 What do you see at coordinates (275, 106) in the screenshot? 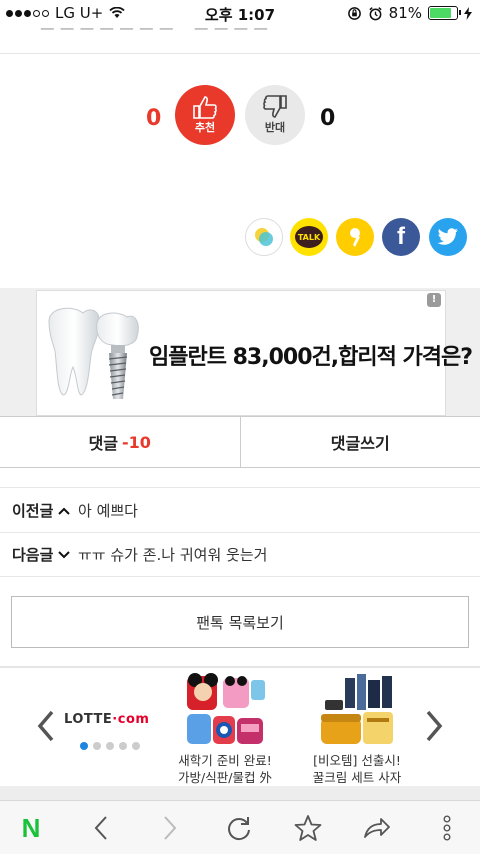
I see `thumbs-down-icon` at bounding box center [275, 106].